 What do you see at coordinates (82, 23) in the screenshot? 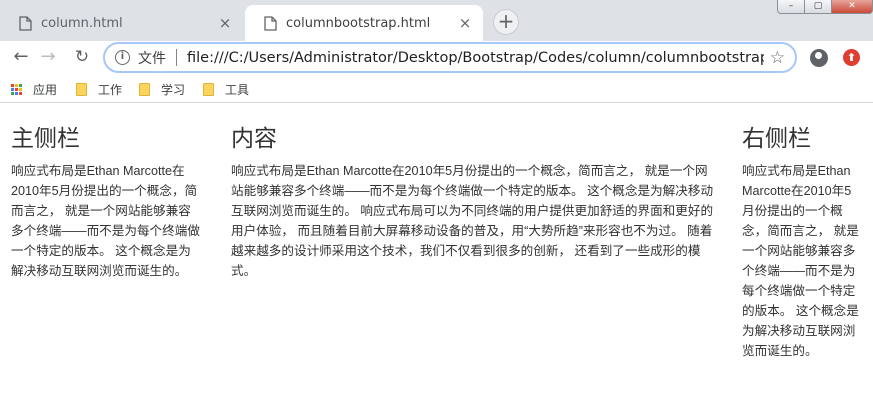
I see `tab-title: column.html` at bounding box center [82, 23].